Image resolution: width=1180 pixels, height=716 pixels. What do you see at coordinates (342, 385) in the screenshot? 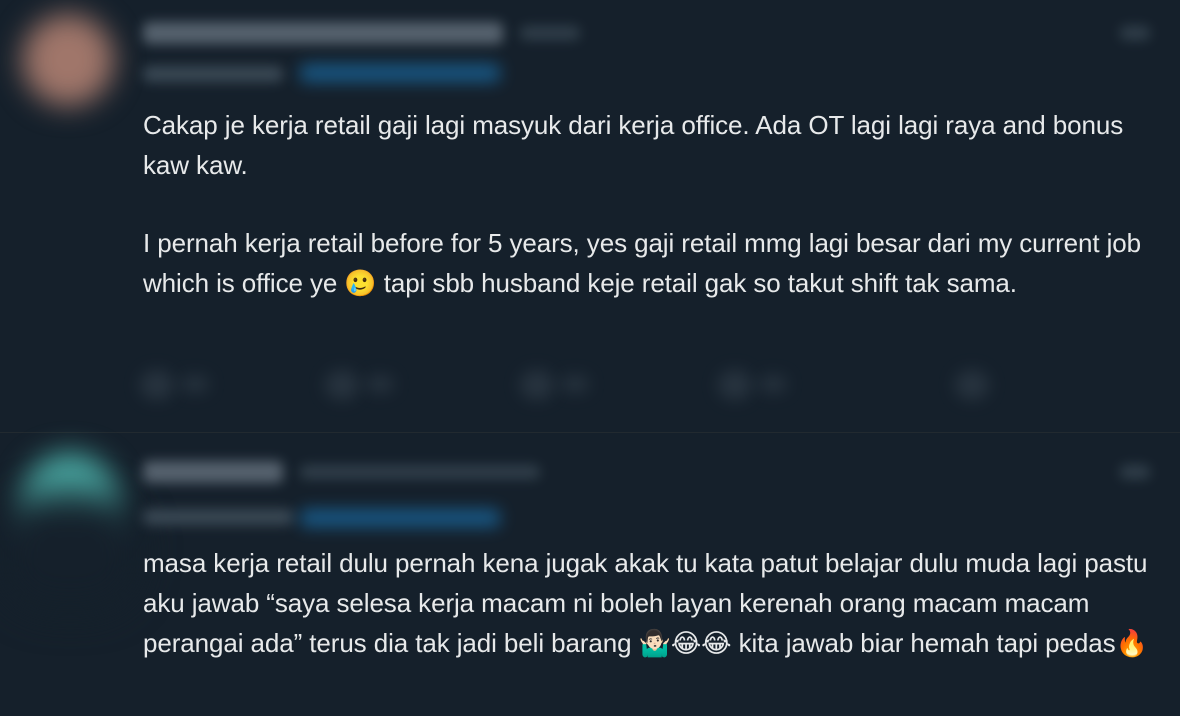
I see `retweet-icon` at bounding box center [342, 385].